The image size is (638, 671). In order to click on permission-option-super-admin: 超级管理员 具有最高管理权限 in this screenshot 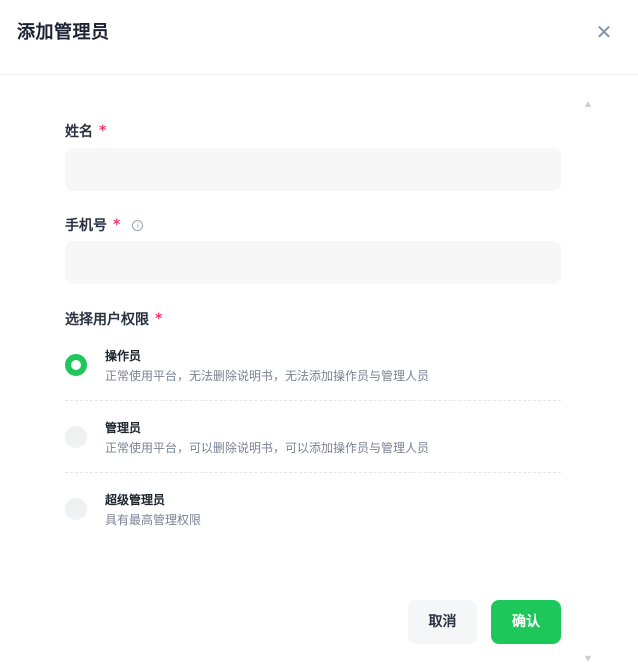, I will do `click(313, 509)`.